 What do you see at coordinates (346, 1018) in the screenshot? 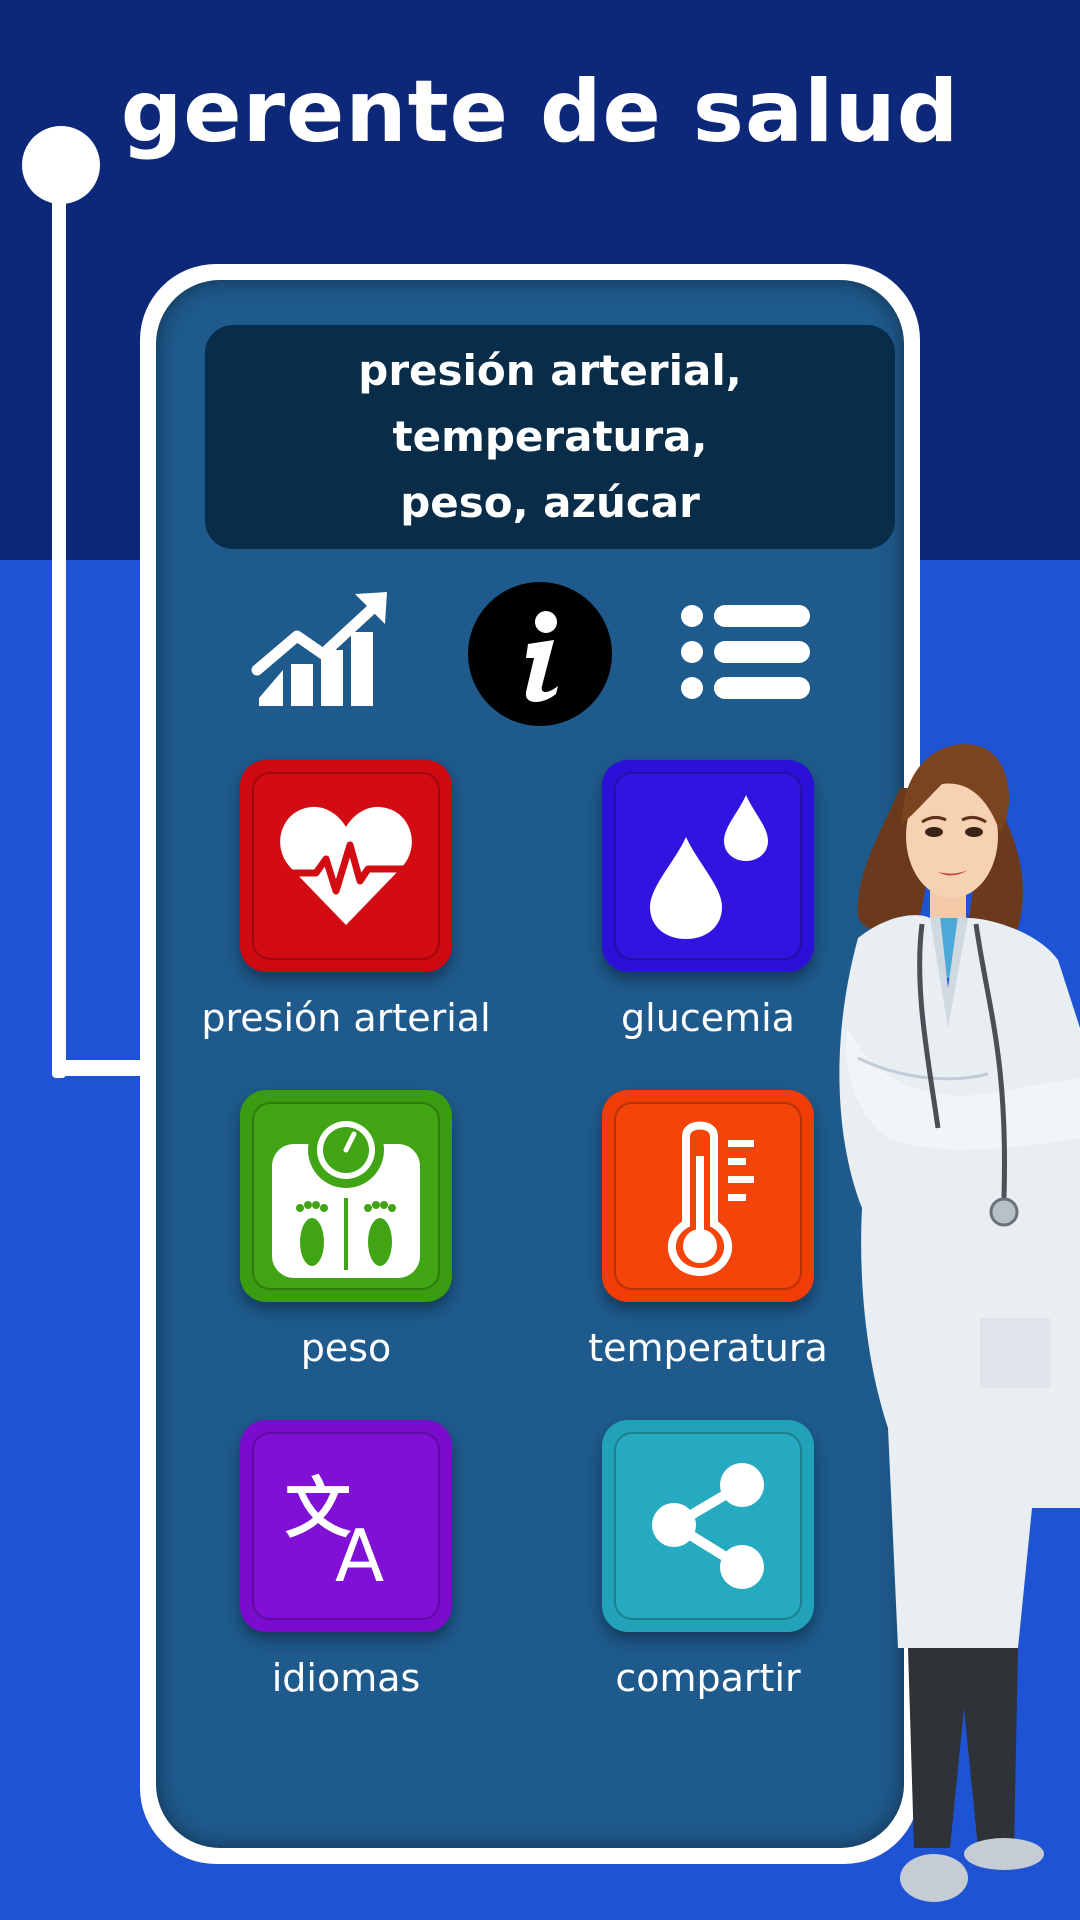
I see `tile-blood-pressure-label: presión arterial` at bounding box center [346, 1018].